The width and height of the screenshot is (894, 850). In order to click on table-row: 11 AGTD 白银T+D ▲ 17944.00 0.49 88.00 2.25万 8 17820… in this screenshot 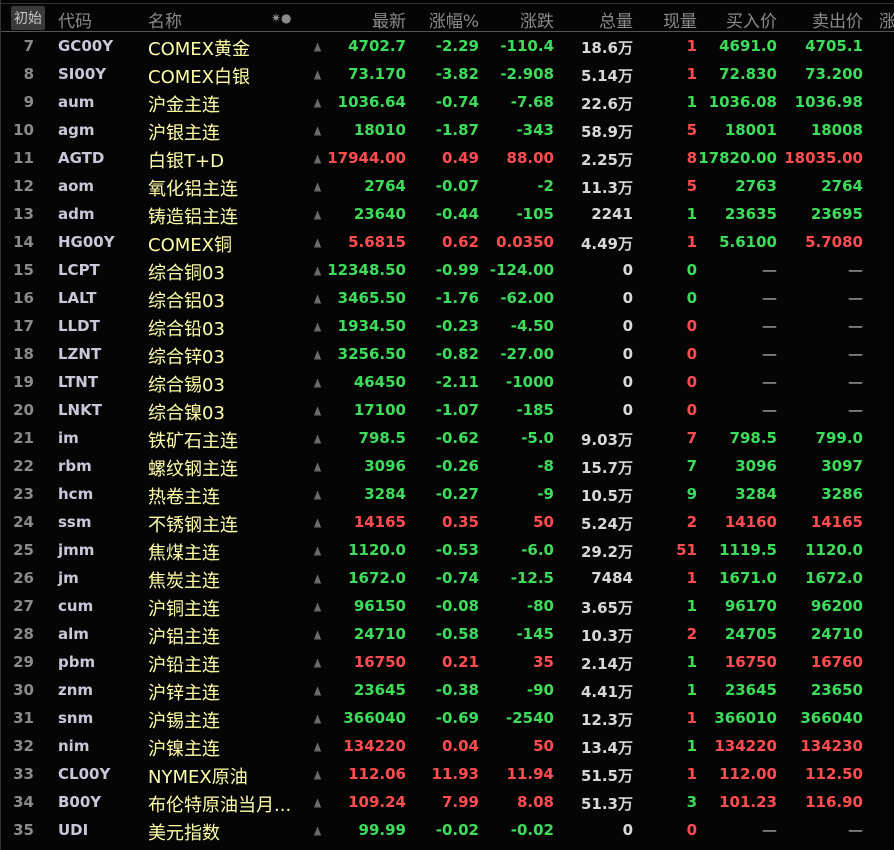, I will do `click(447, 158)`.